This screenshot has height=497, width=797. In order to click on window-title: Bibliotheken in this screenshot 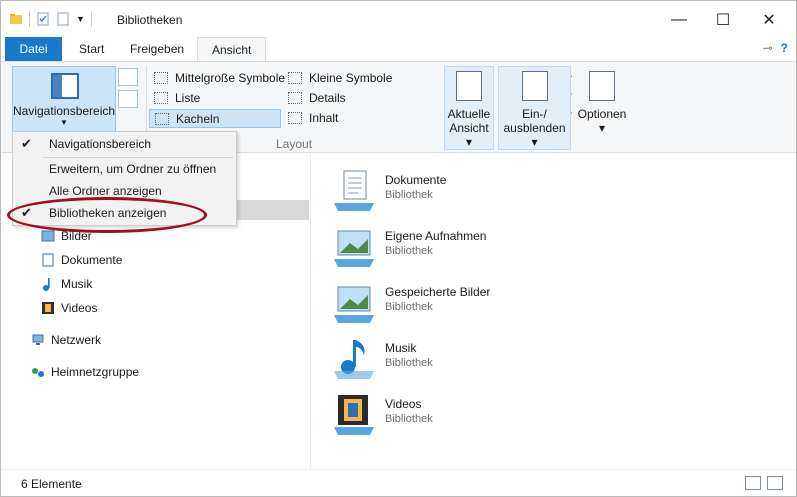, I will do `click(150, 20)`.